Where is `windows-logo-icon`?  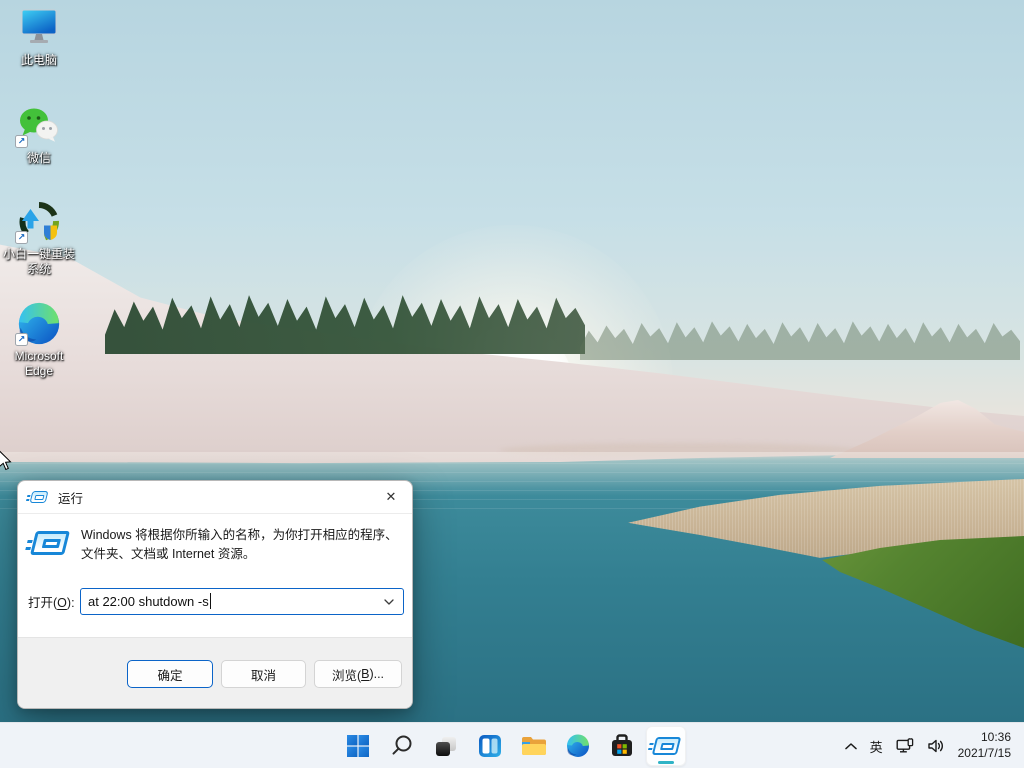 windows-logo-icon is located at coordinates (358, 746).